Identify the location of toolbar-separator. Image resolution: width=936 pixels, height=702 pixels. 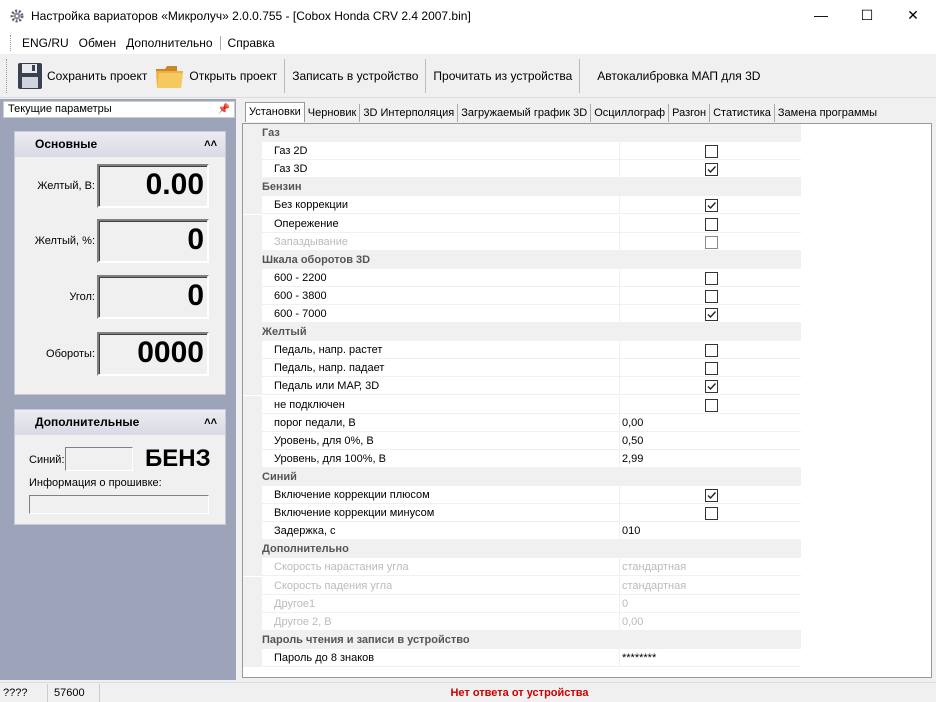
(580, 76).